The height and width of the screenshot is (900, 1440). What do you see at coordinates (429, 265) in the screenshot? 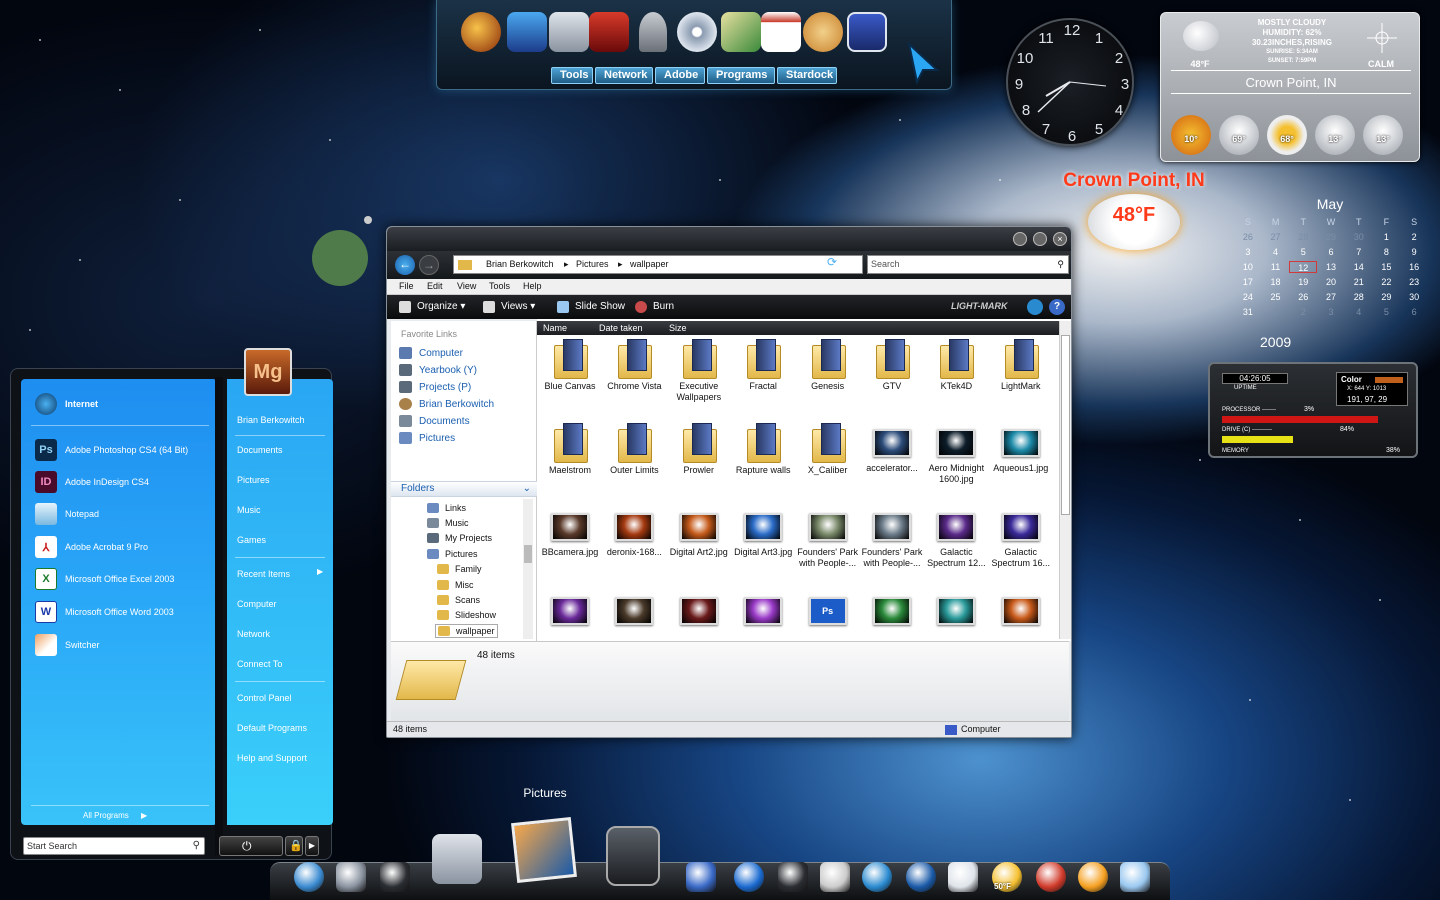
I see `forward-button: →` at bounding box center [429, 265].